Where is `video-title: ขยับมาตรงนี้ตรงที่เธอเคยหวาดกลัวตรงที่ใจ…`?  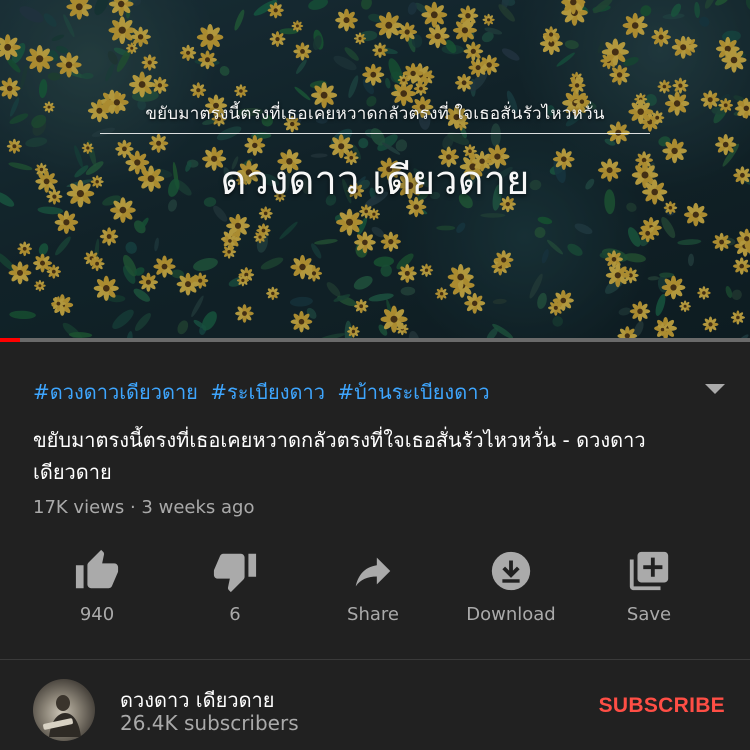
video-title: ขยับมาตรงนี้ตรงที่เธอเคยหวาดกลัวตรงที่ใจ… is located at coordinates (339, 456).